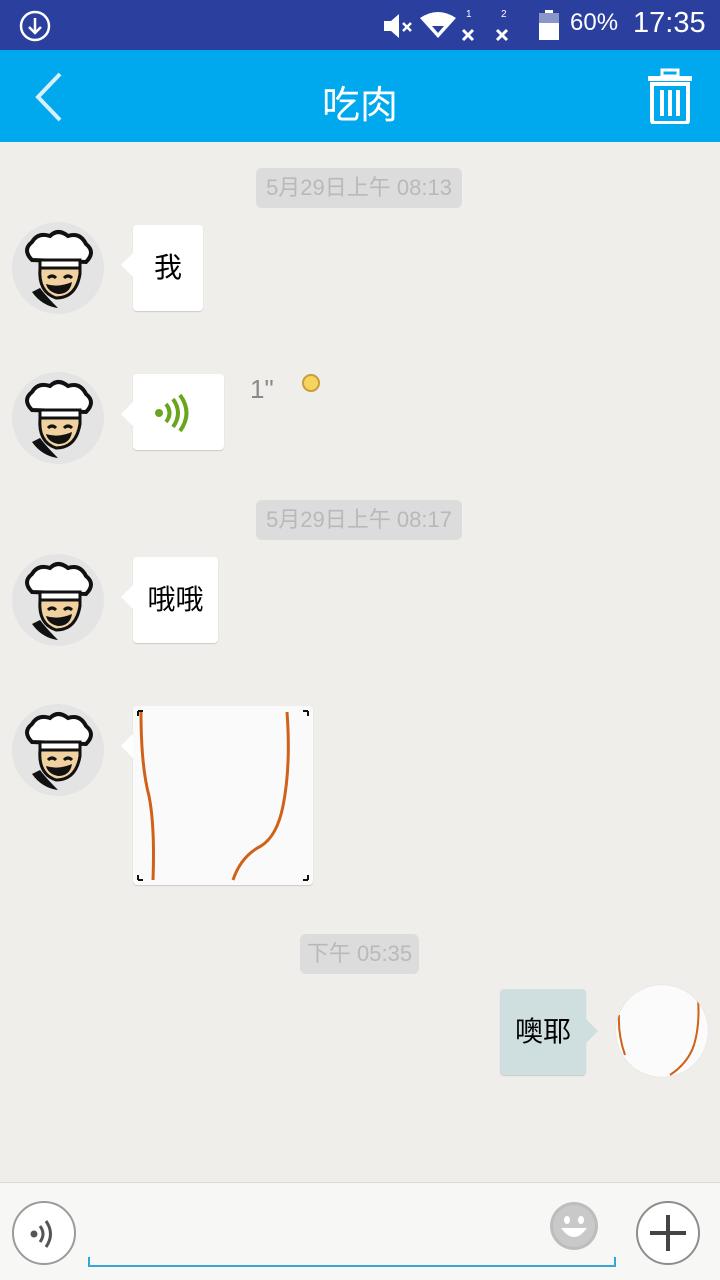  What do you see at coordinates (359, 188) in the screenshot?
I see `timestamp: 5月29日上午 08:13` at bounding box center [359, 188].